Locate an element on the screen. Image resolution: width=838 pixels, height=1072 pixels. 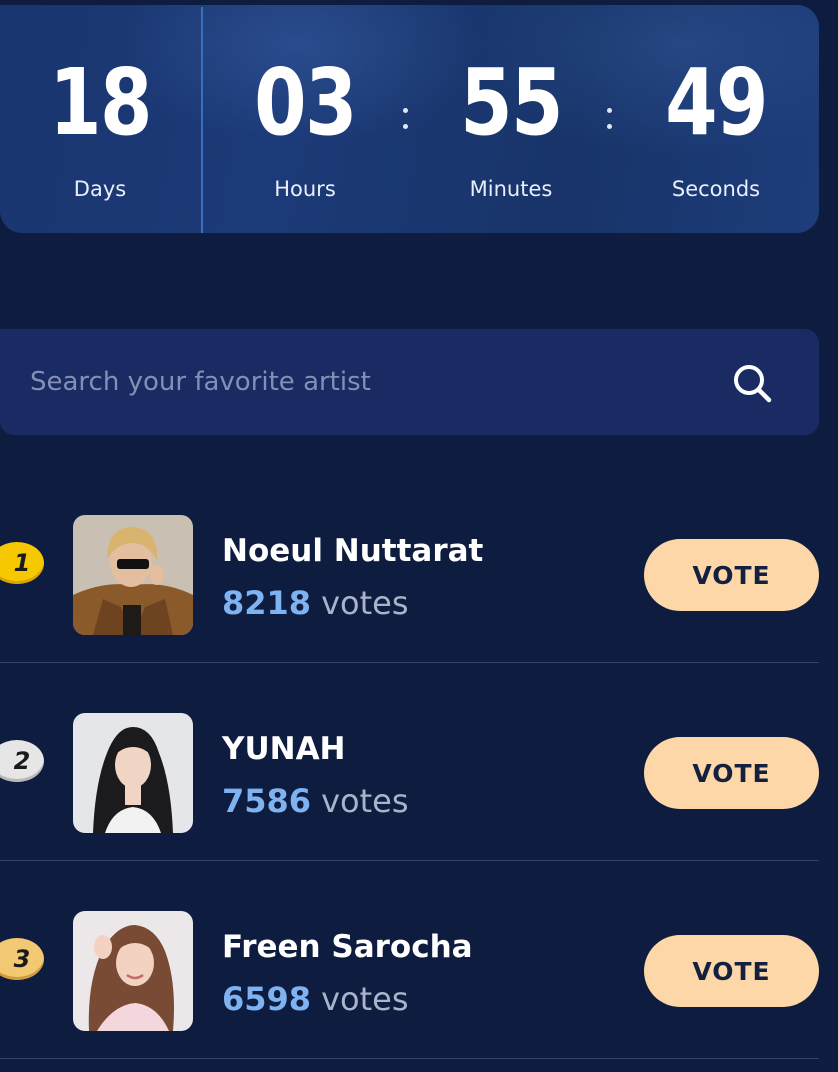
vote-count: 8218 is located at coordinates (267, 603).